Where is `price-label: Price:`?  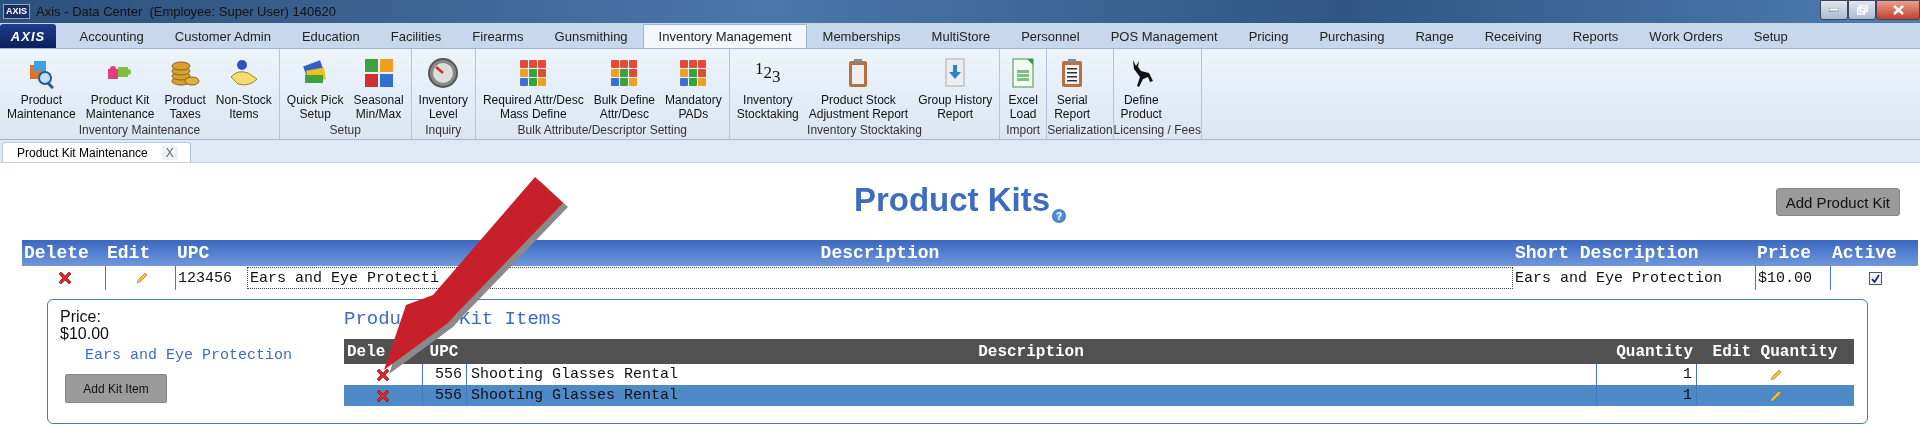 price-label: Price: is located at coordinates (81, 316).